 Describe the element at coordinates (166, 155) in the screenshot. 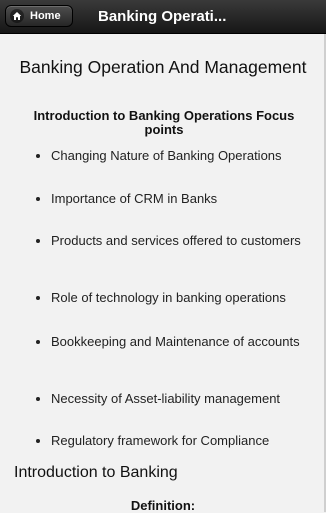

I see `list-item-text: Changing Nature of Banking Operations` at that location.